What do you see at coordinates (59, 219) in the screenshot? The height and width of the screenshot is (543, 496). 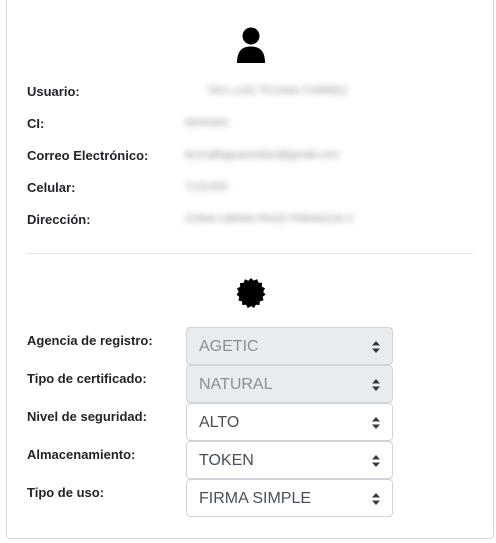 I see `direccion-label: Dirección:` at bounding box center [59, 219].